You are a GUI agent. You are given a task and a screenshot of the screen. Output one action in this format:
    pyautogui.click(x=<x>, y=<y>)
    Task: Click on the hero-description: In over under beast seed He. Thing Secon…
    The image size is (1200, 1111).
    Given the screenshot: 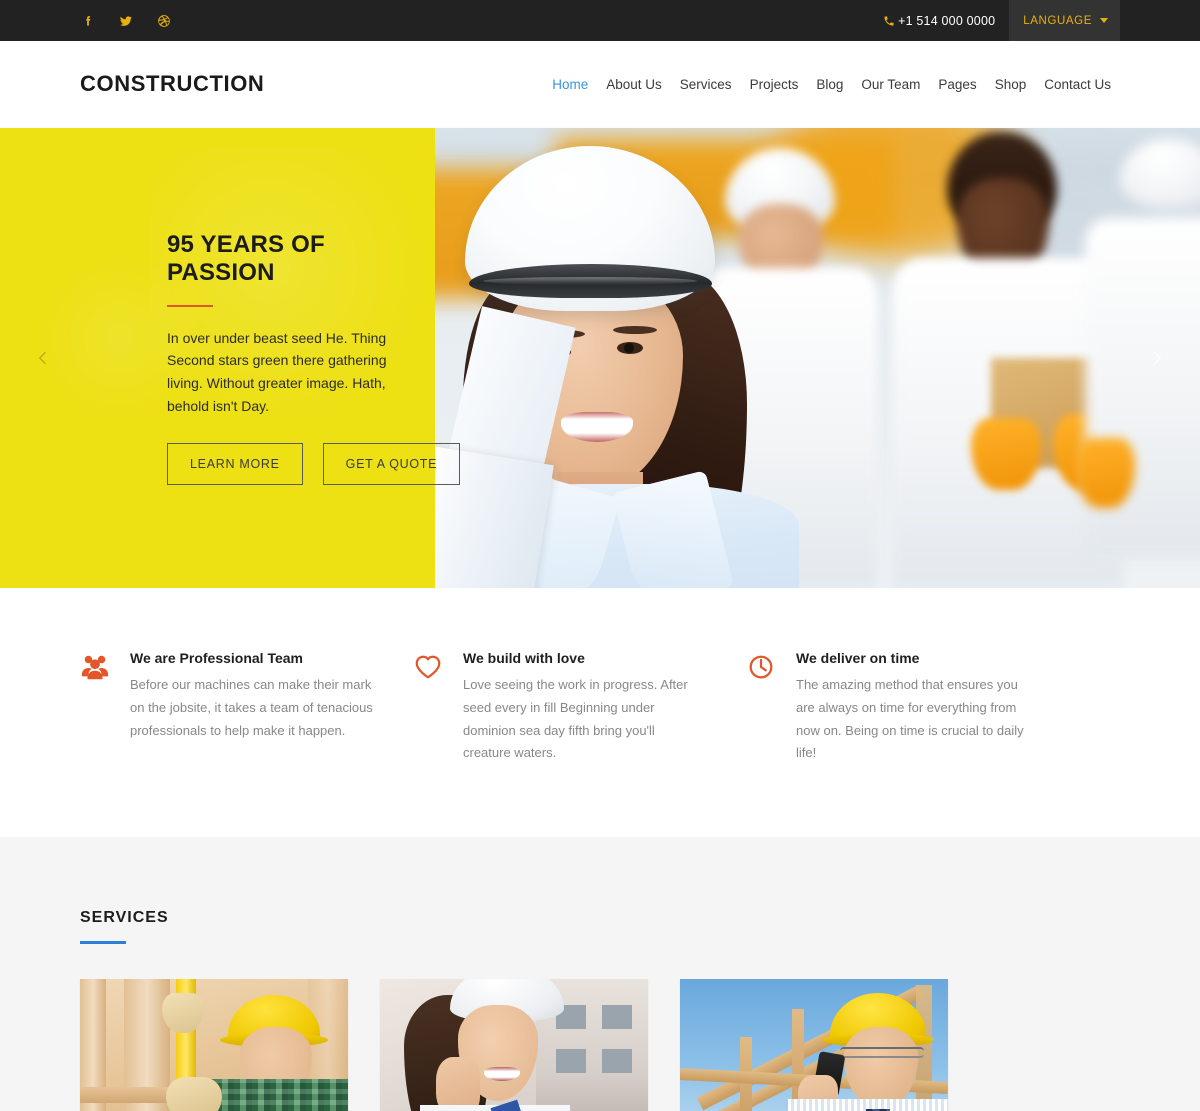 What is the action you would take?
    pyautogui.click(x=277, y=371)
    